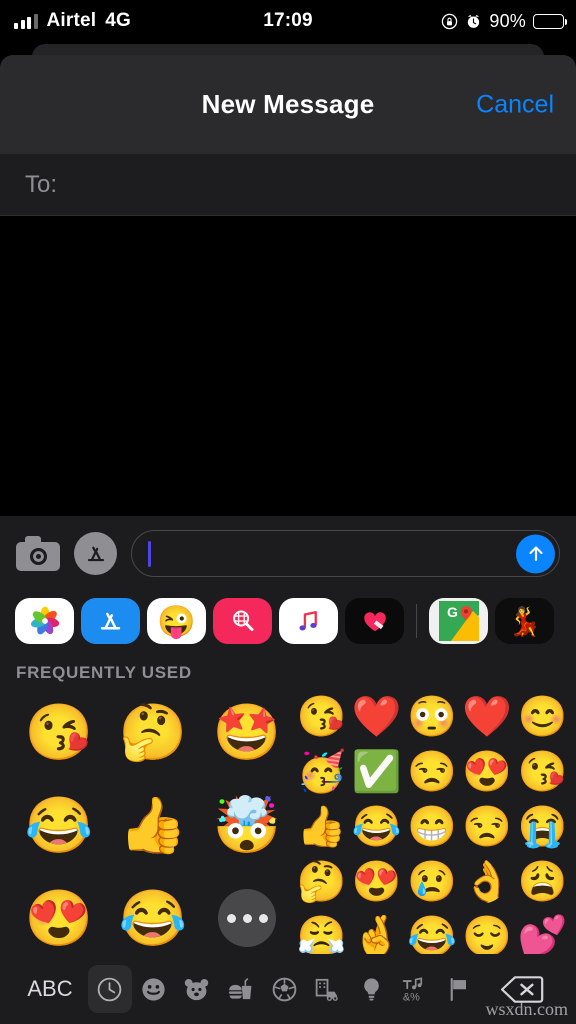 Image resolution: width=576 pixels, height=1024 pixels. What do you see at coordinates (412, 989) in the screenshot?
I see `symbols-icon: &%` at bounding box center [412, 989].